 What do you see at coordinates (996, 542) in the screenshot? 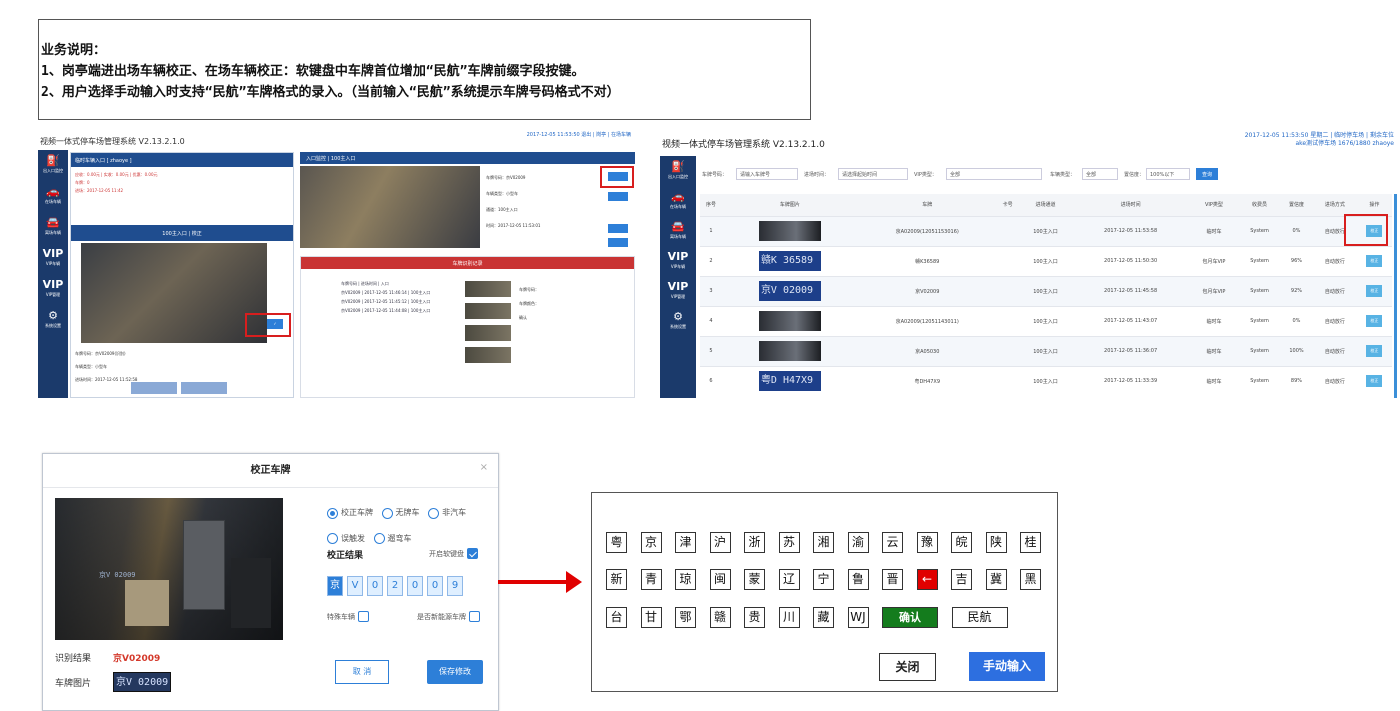
I see `key-province: 陕` at bounding box center [996, 542].